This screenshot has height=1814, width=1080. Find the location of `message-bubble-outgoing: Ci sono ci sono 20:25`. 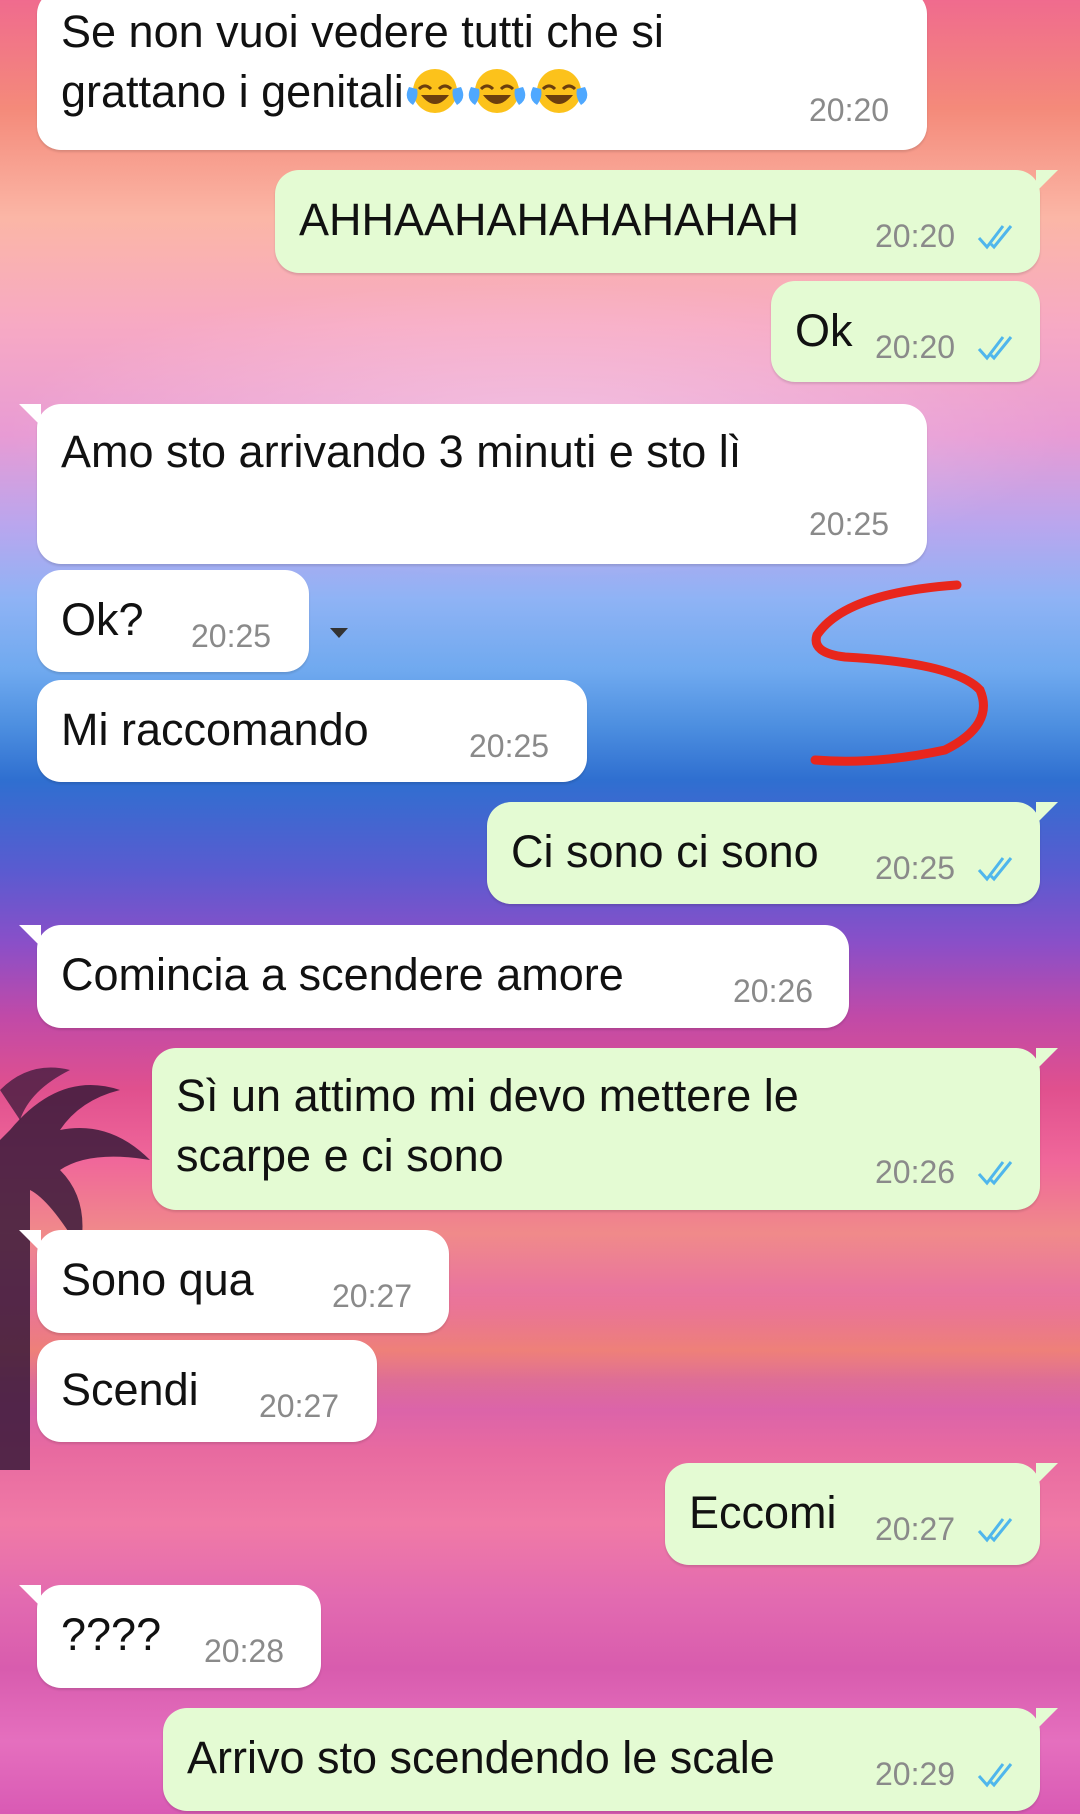

message-bubble-outgoing: Ci sono ci sono 20:25 is located at coordinates (772, 853).